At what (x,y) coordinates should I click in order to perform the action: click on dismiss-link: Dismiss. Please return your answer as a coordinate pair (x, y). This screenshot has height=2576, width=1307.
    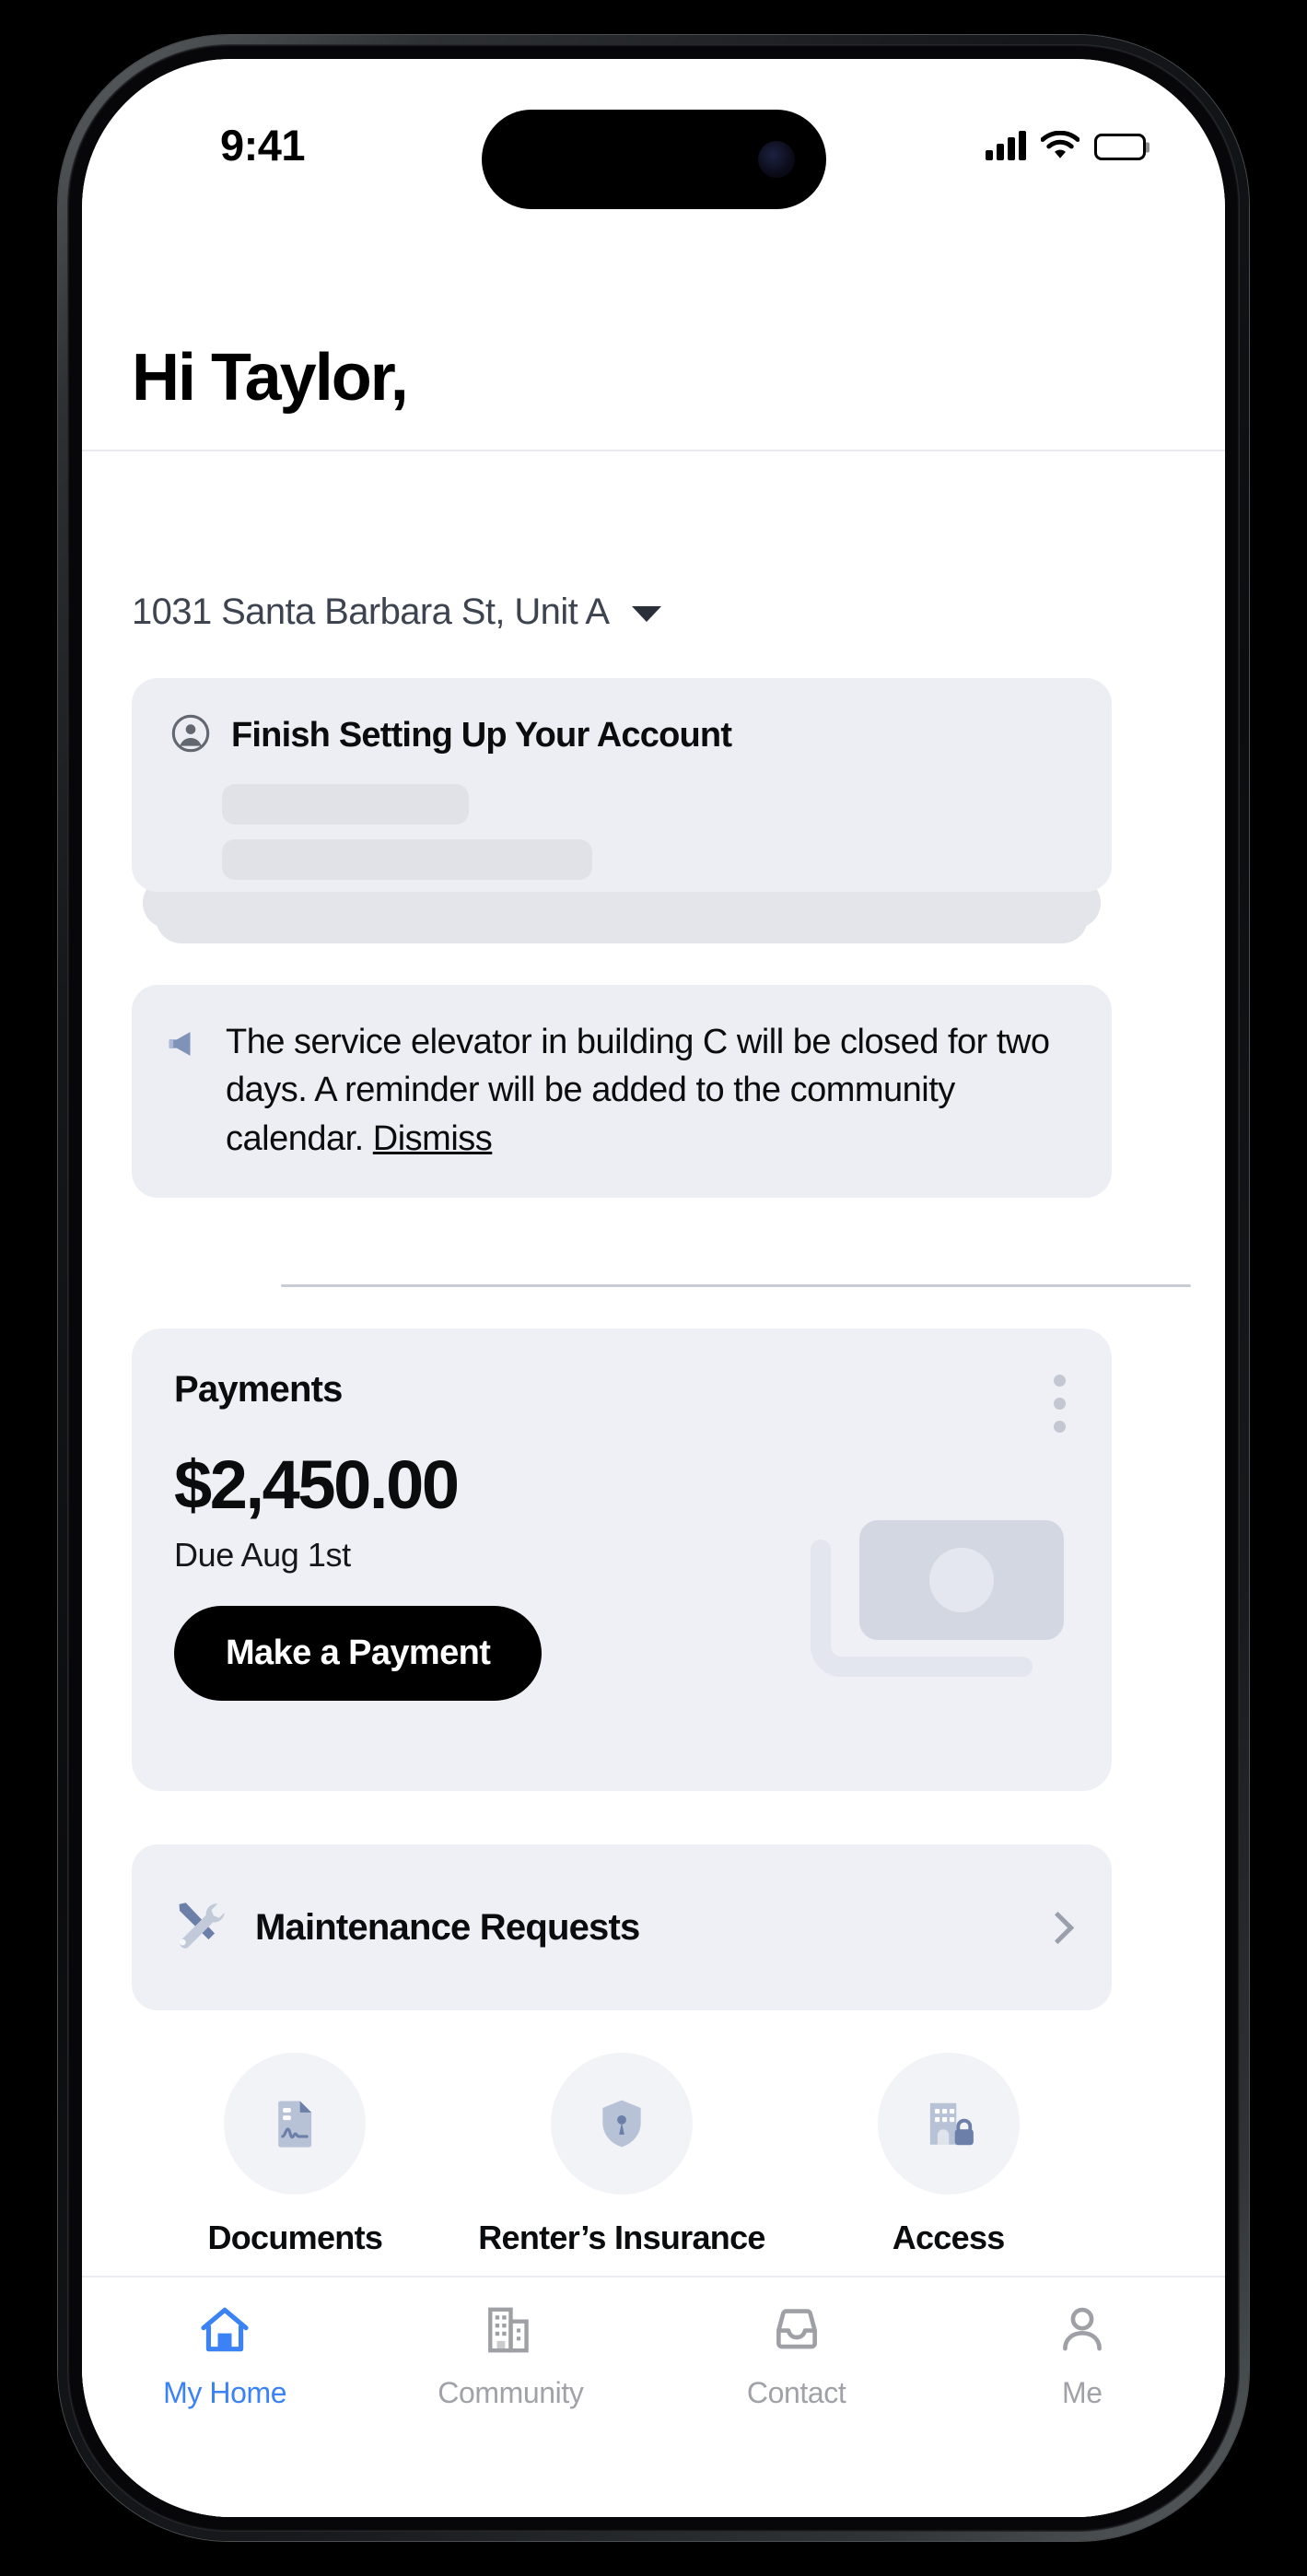
    Looking at the image, I should click on (433, 1138).